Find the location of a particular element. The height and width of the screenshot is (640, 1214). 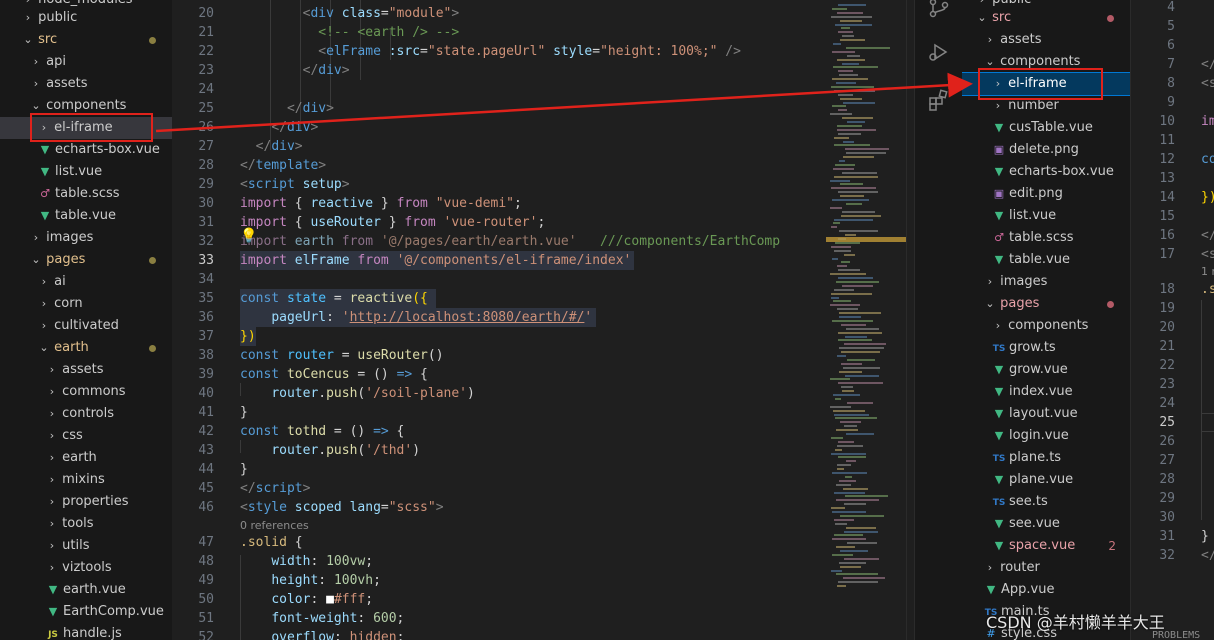

right_tree-item-app-vue: ▼ App.vue is located at coordinates (1046, 590).